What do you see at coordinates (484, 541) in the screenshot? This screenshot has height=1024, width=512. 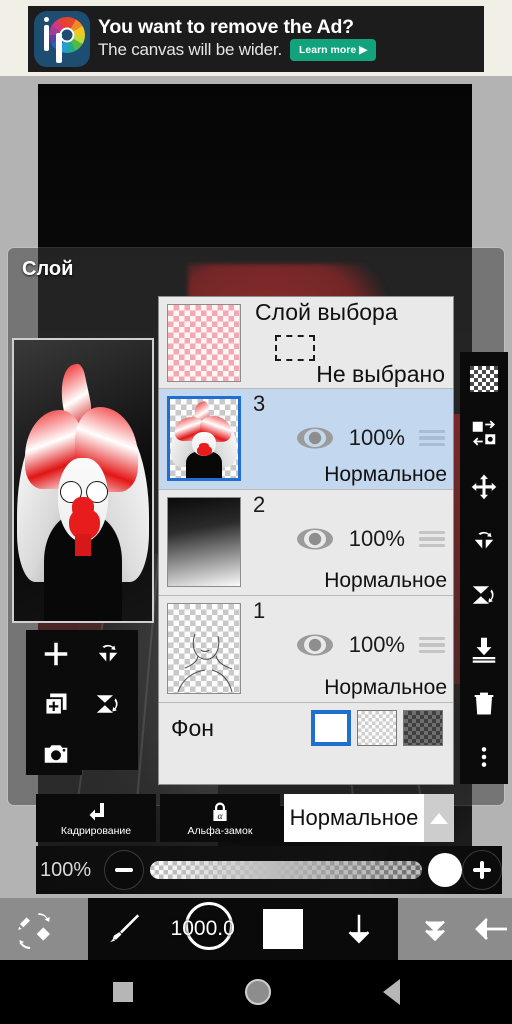 I see `flip-horizontal-button` at bounding box center [484, 541].